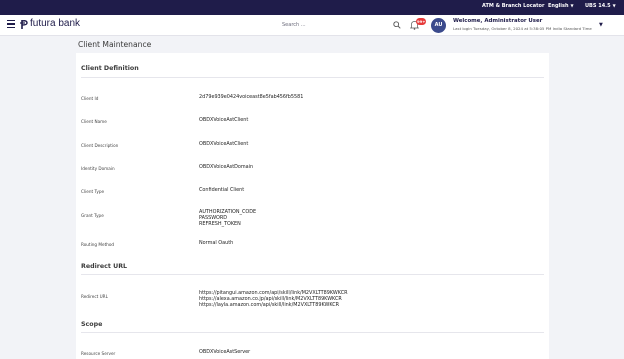  Describe the element at coordinates (92, 215) in the screenshot. I see `field-label-grant-type: Grant Type` at that location.